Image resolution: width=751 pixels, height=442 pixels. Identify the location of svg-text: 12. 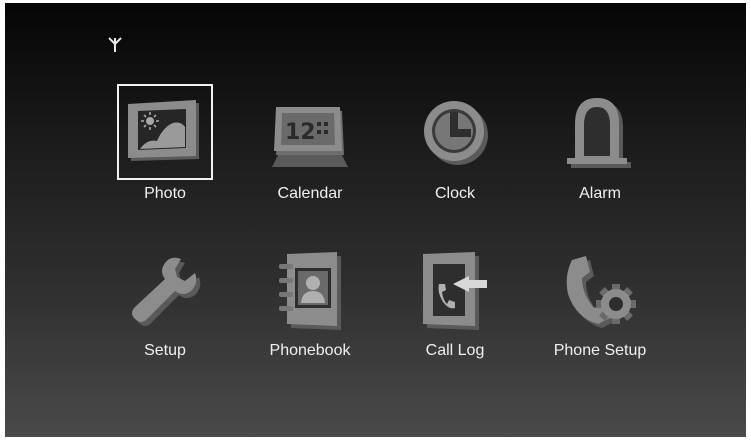
(300, 132).